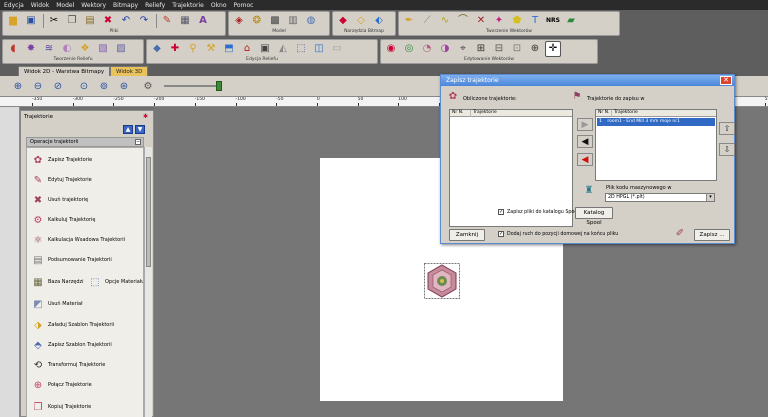 The width and height of the screenshot is (768, 417). I want to click on vector-edit-align-icon: ⊞, so click(481, 49).